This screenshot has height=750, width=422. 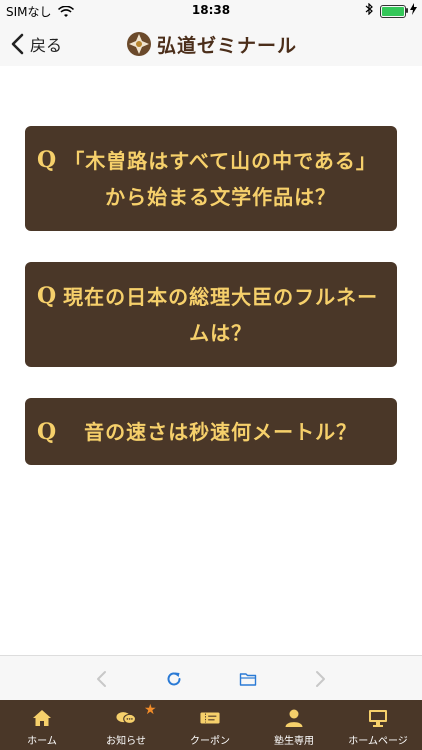 What do you see at coordinates (211, 678) in the screenshot?
I see `browser-toolbar` at bounding box center [211, 678].